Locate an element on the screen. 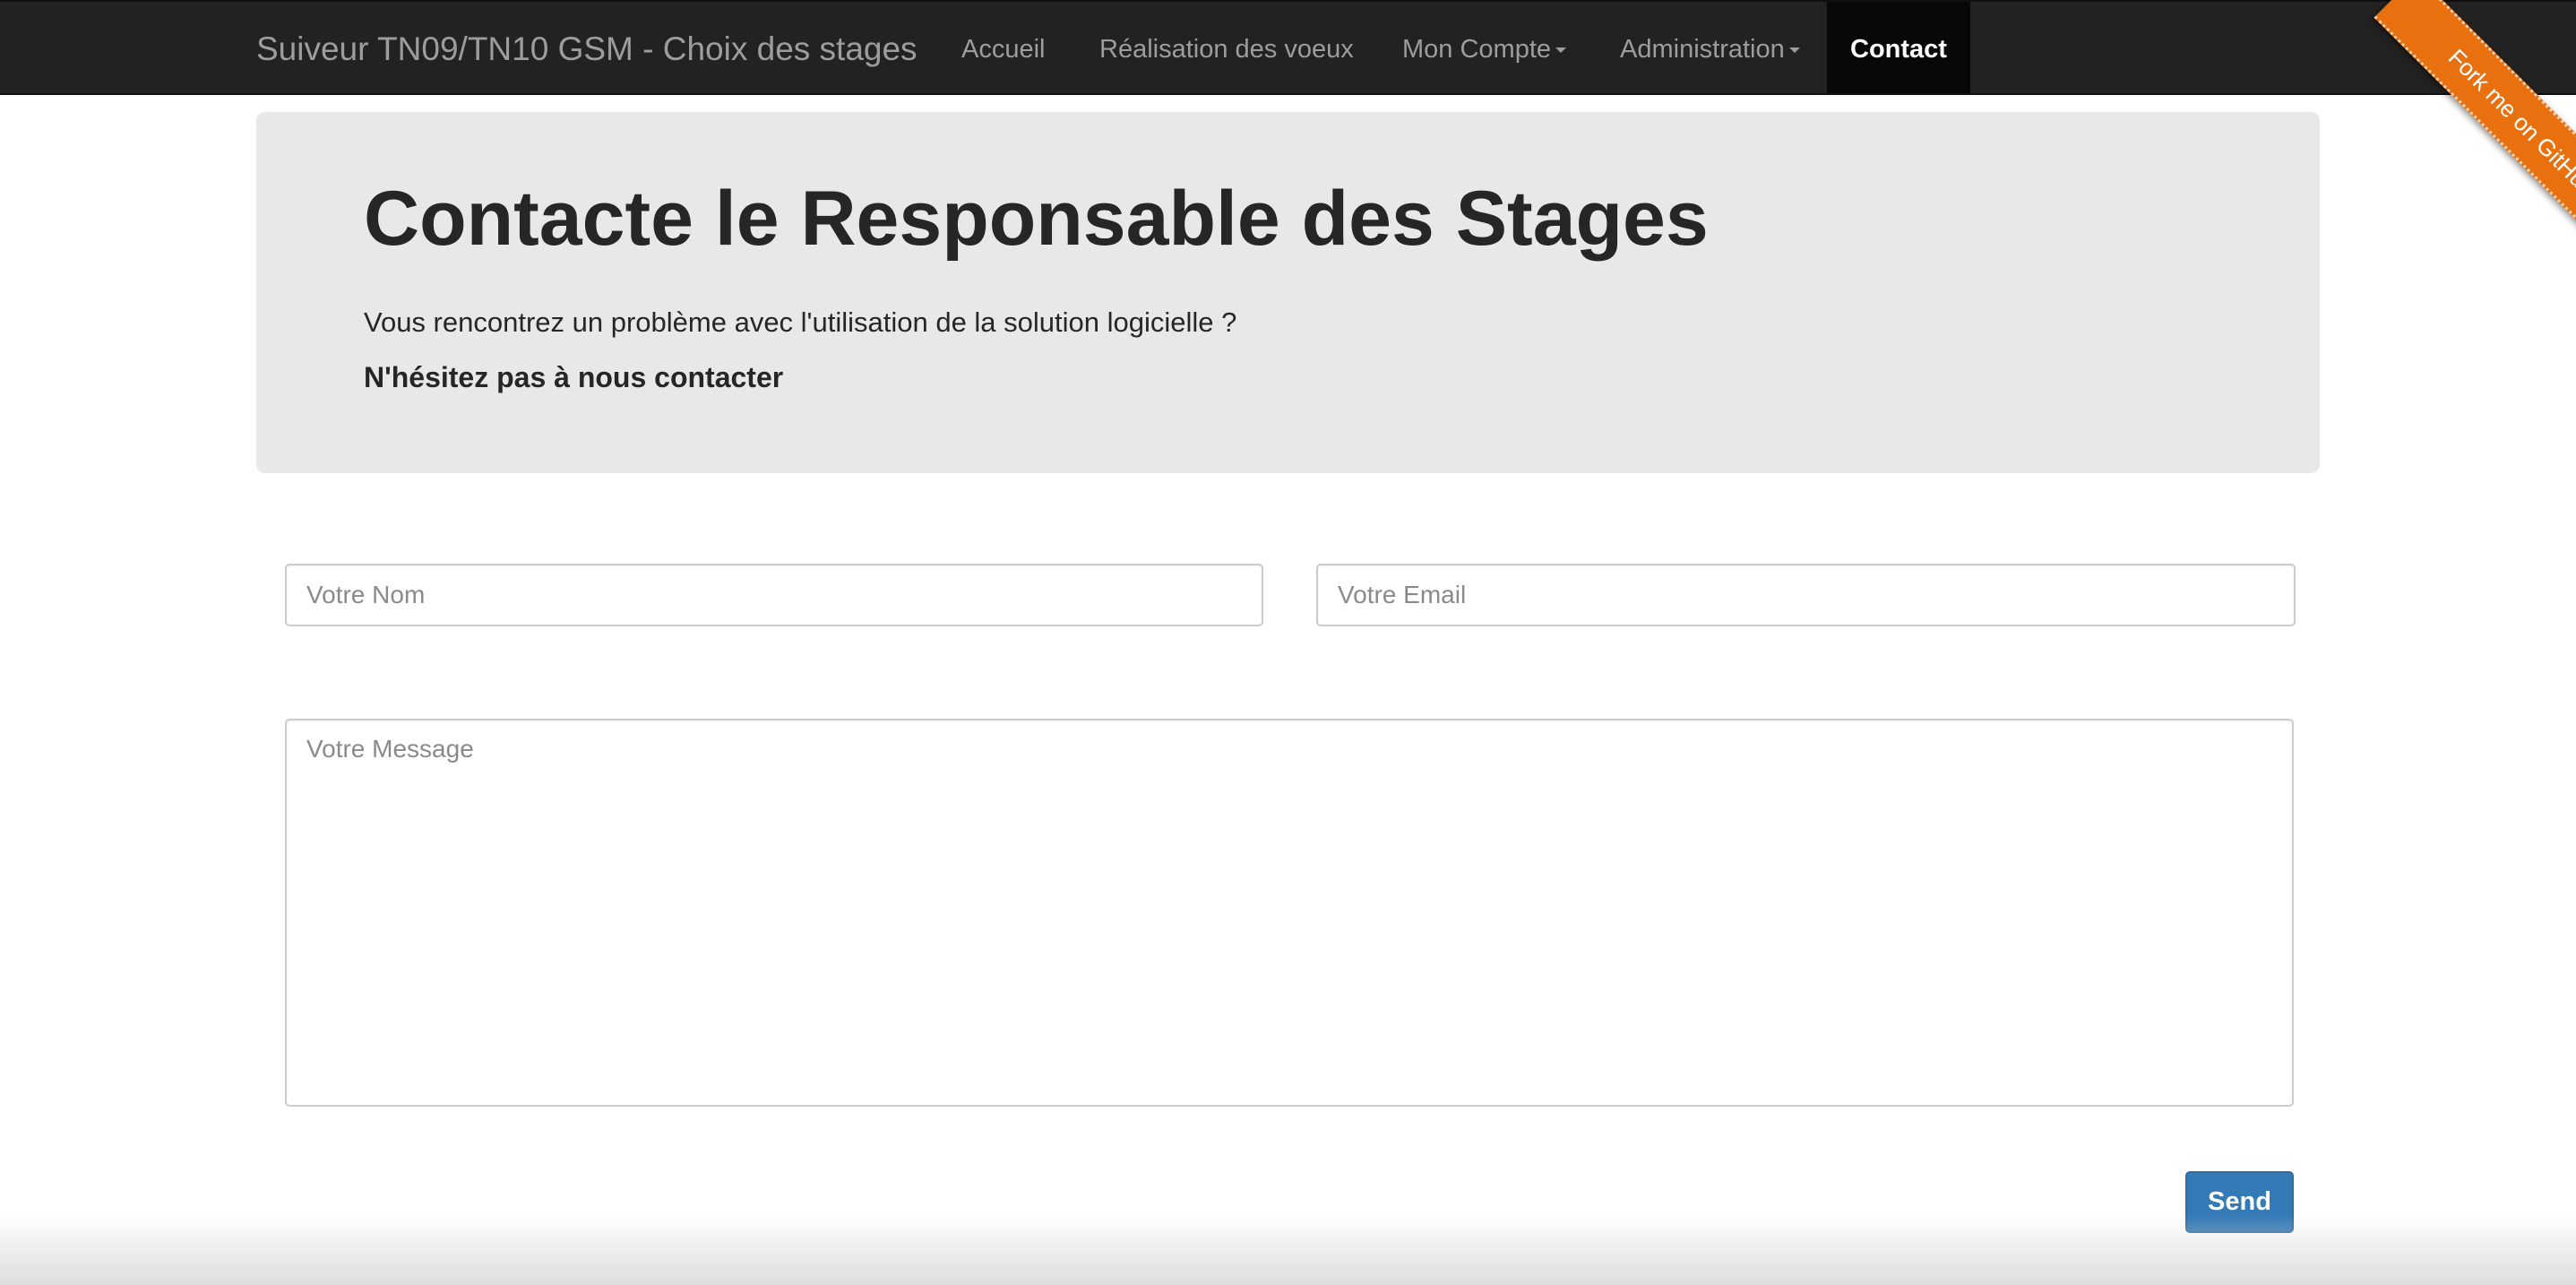  nav-item-administration: Administration is located at coordinates (1710, 47).